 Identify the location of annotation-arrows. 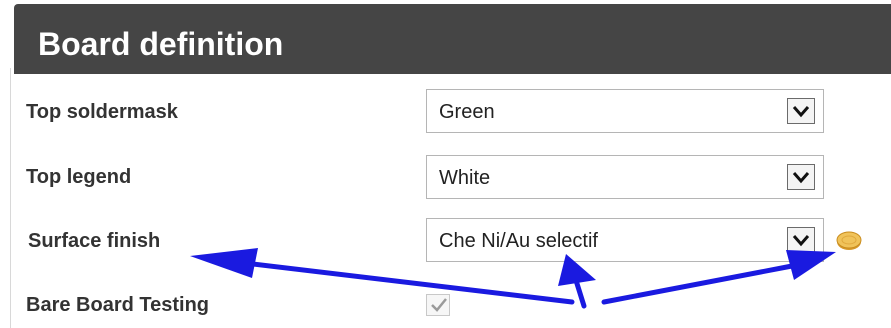
(513, 278).